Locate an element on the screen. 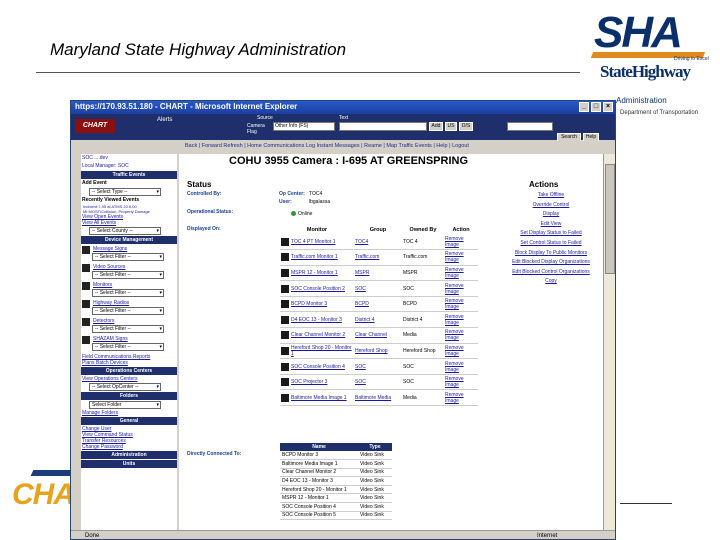 This screenshot has height=540, width=720. view-all-events-link: View All Events is located at coordinates (129, 223).